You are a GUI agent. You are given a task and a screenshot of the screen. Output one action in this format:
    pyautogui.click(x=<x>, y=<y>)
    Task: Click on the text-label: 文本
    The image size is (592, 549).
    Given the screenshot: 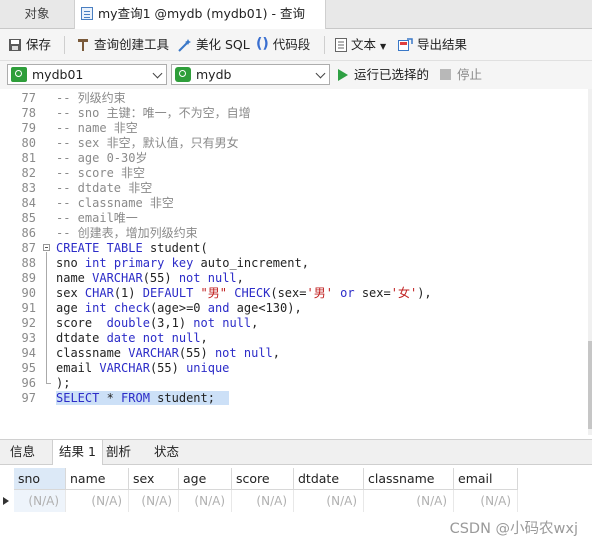 What is the action you would take?
    pyautogui.click(x=364, y=44)
    